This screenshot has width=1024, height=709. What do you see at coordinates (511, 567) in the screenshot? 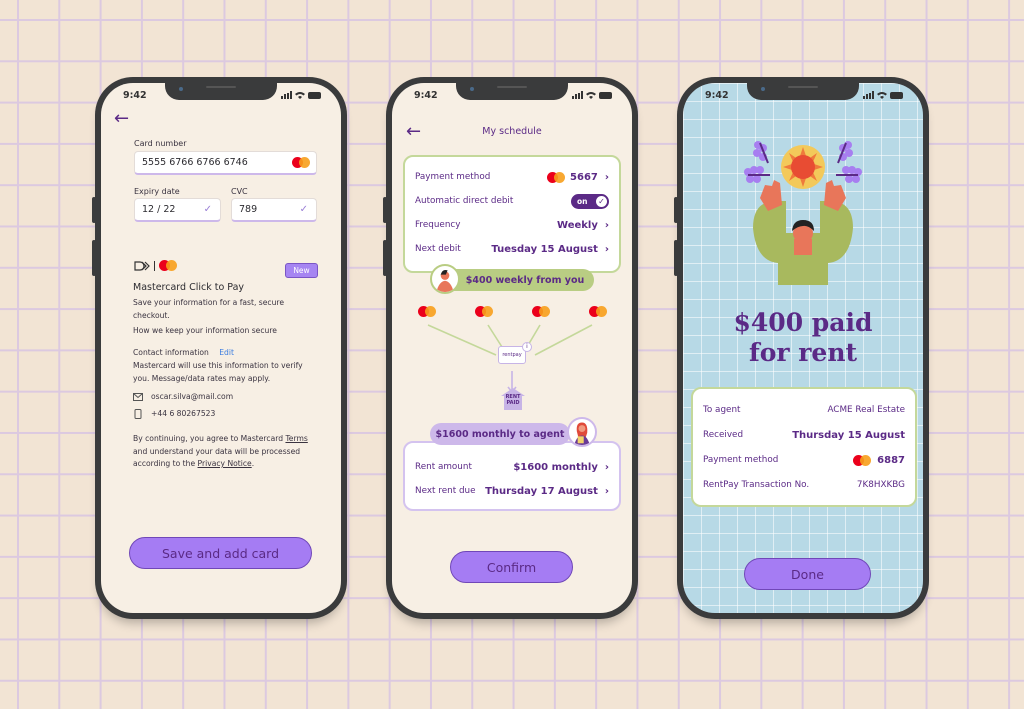
I see `confirm-button: Confirm` at bounding box center [511, 567].